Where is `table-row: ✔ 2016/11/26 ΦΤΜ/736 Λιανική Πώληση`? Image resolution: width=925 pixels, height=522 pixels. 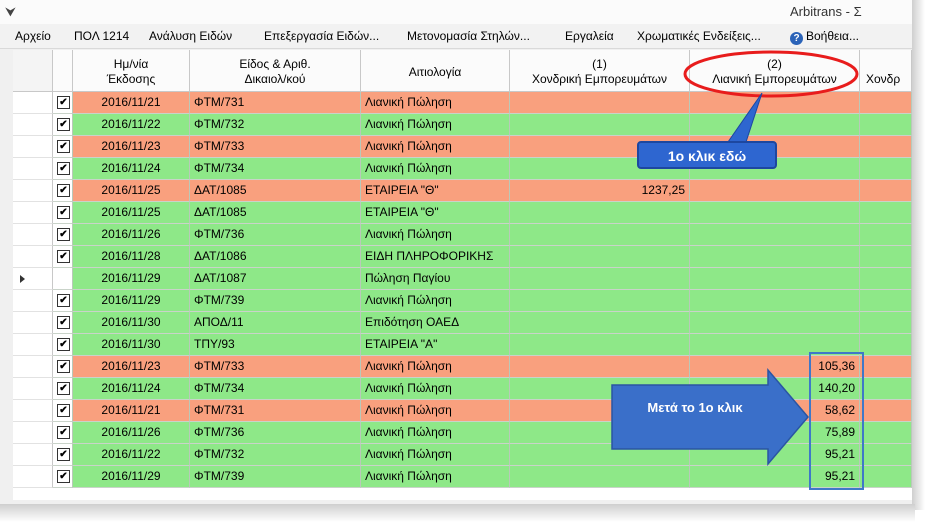
table-row: ✔ 2016/11/26 ΦΤΜ/736 Λιανική Πώληση is located at coordinates (462, 235).